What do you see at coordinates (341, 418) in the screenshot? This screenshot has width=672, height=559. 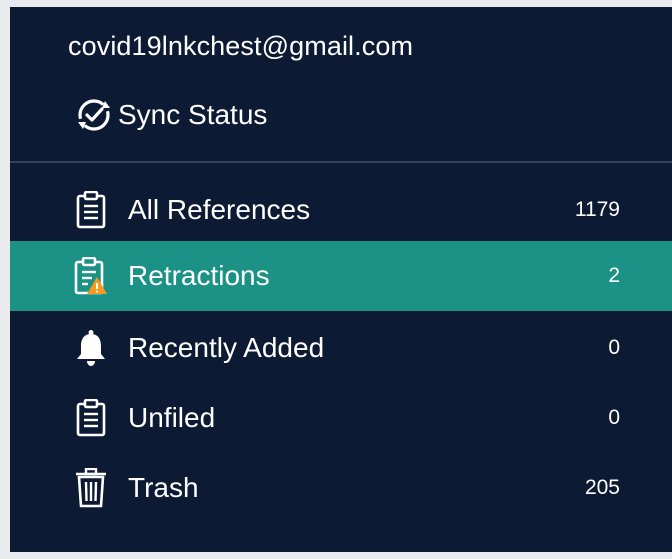 I see `nav-item-unfiled: Unfiled 0` at bounding box center [341, 418].